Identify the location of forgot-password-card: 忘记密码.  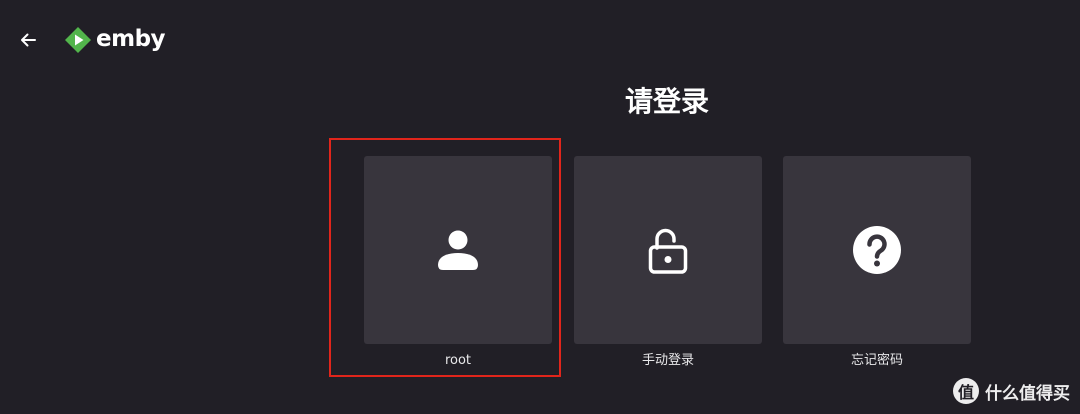
(877, 263).